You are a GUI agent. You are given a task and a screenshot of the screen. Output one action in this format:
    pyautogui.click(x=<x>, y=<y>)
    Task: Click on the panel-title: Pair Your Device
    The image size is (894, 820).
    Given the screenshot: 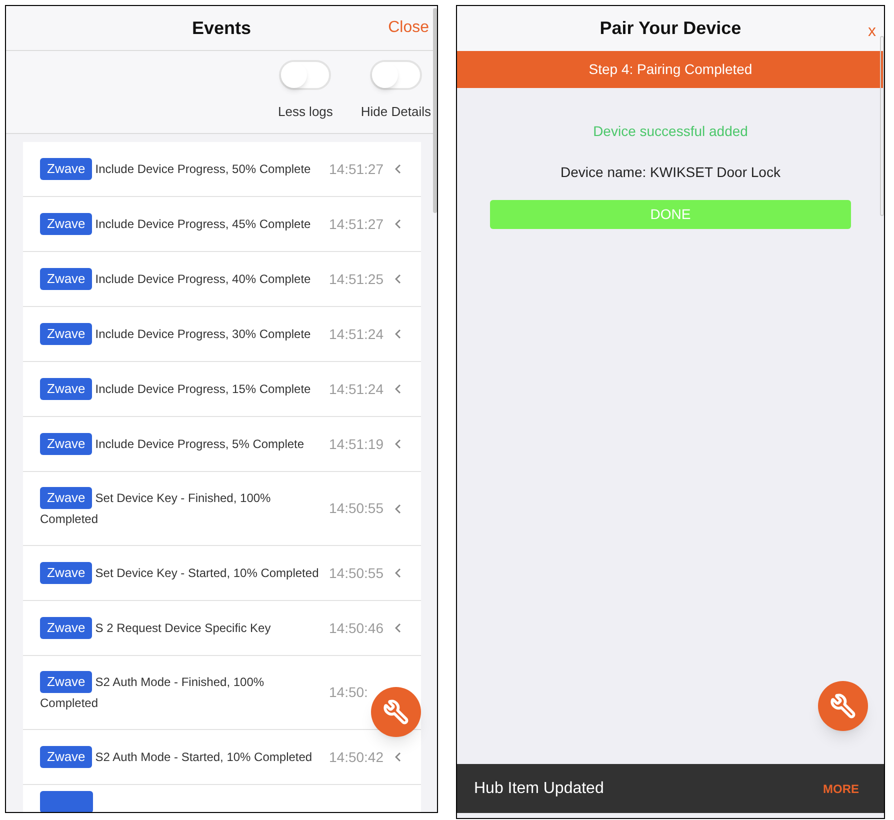 What is the action you would take?
    pyautogui.click(x=671, y=28)
    